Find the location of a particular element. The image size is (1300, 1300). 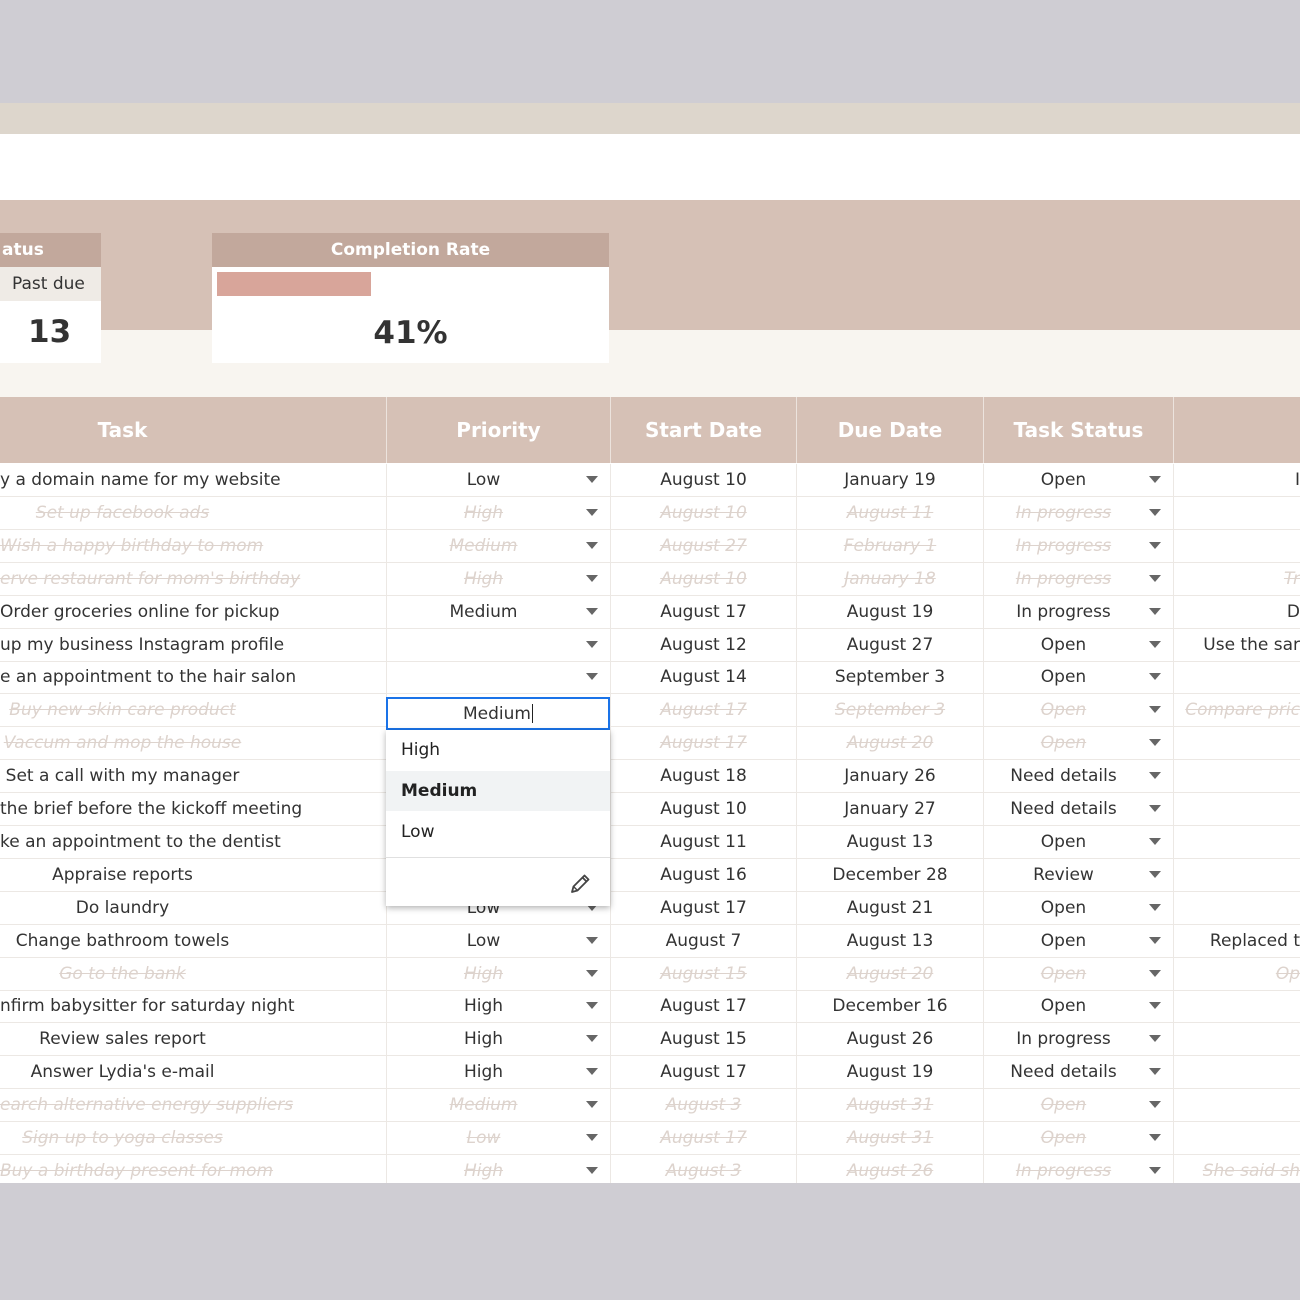

task-cell: Buy new skin care product is located at coordinates (122, 710).